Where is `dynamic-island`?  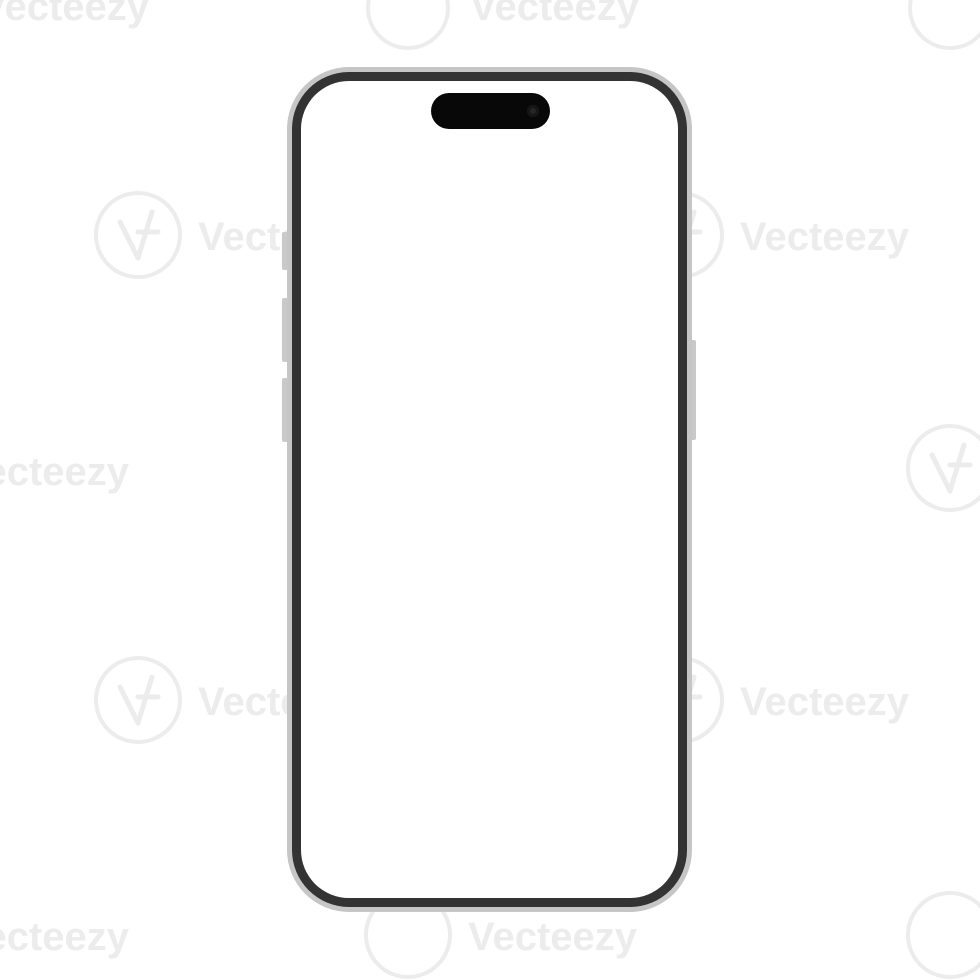 dynamic-island is located at coordinates (490, 111).